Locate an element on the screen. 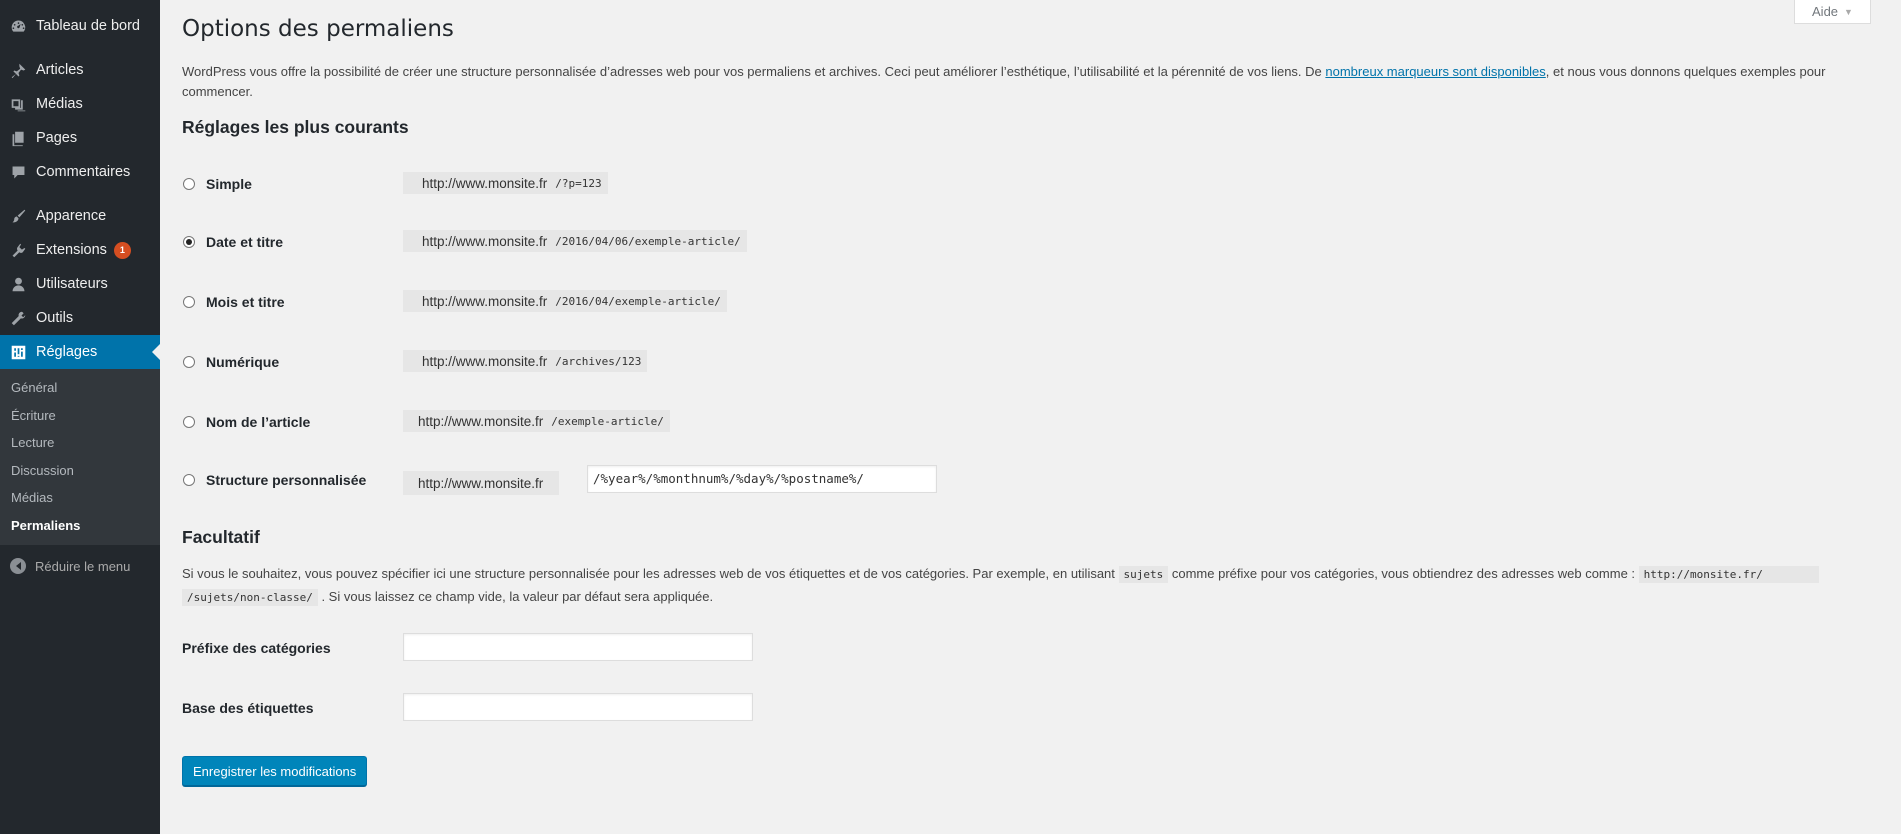 Image resolution: width=1901 pixels, height=834 pixels. category-base-label: Préfixe des catégories is located at coordinates (256, 648).